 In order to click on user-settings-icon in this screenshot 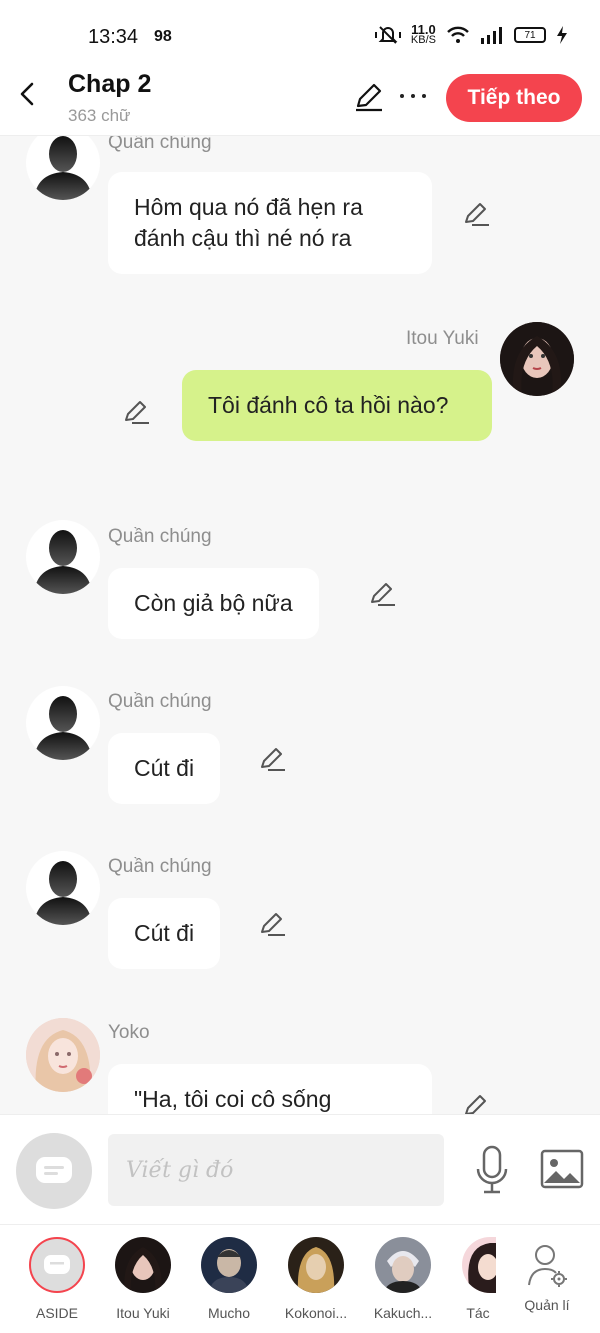, I will do `click(547, 1266)`.